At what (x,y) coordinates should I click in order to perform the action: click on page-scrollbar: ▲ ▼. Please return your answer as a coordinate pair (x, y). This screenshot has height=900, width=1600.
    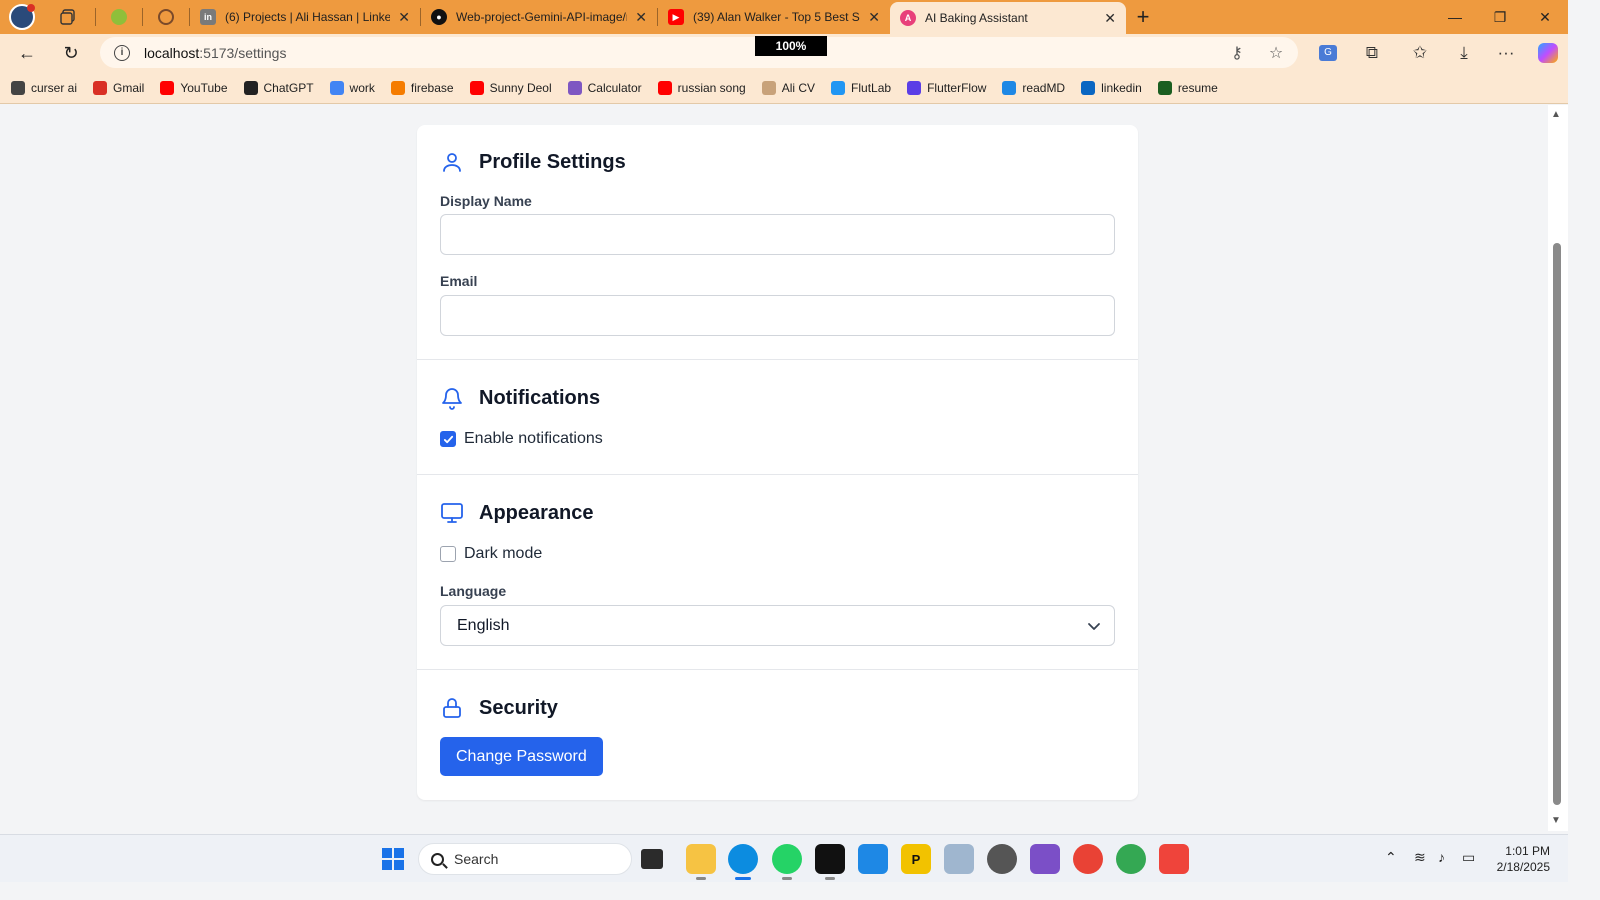
    Looking at the image, I should click on (1558, 468).